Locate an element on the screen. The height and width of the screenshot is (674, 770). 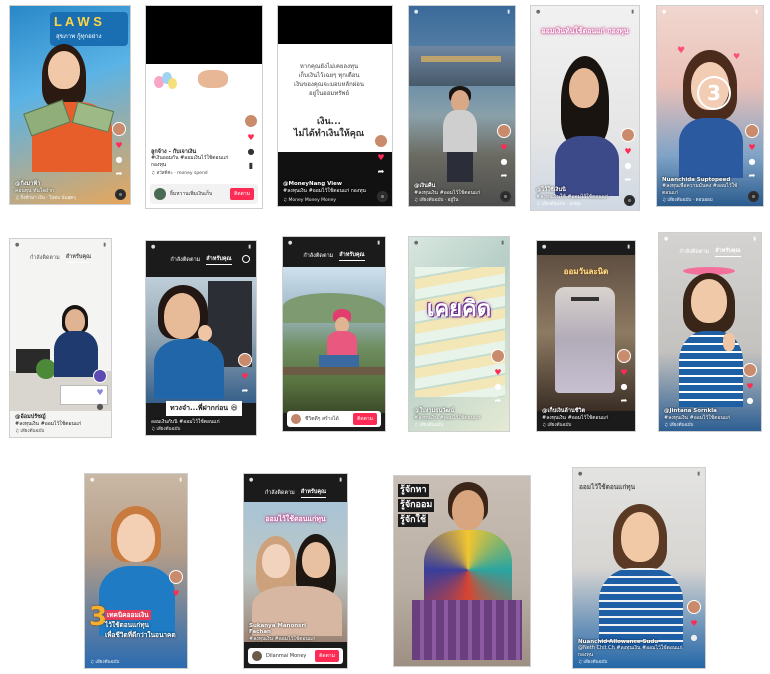
music-label: ♫ Money Money Money is located at coordinates (309, 200).